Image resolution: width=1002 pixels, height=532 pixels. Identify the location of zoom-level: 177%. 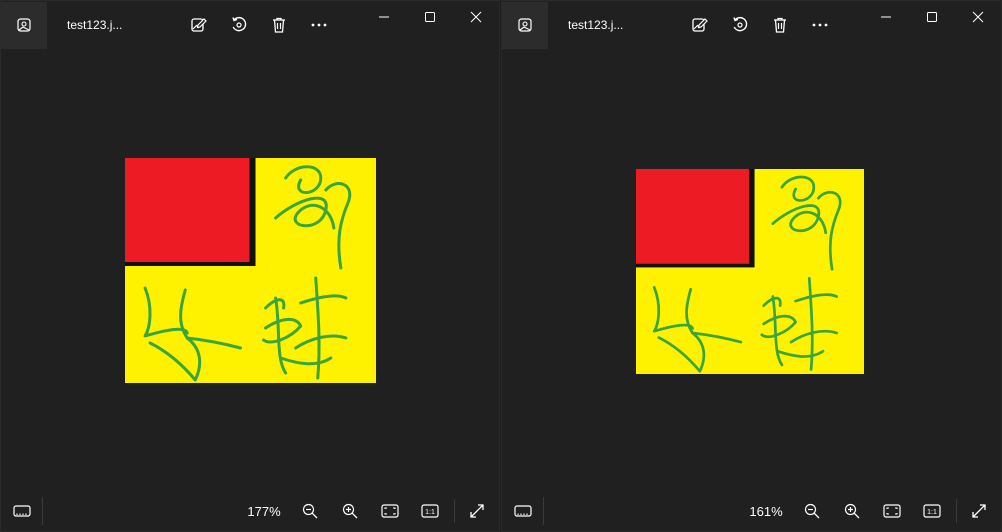
(264, 511).